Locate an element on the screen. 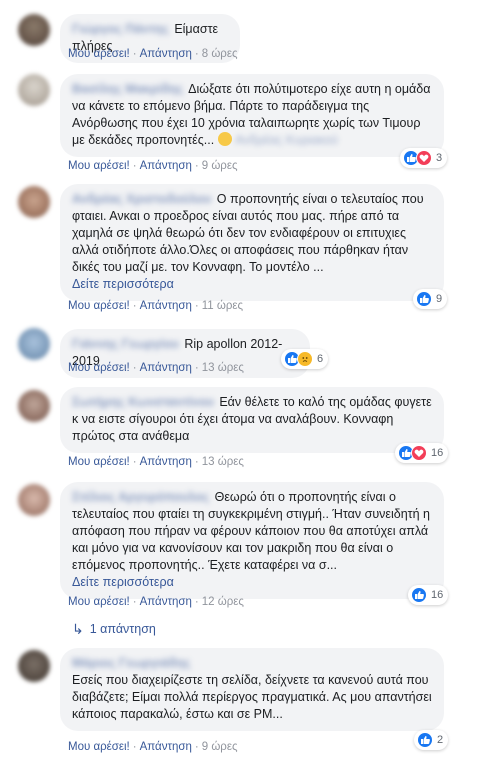 This screenshot has height=761, width=491. comment-actions: Μου αρέσει! · Απάντηση · 8 ώρες is located at coordinates (153, 54).